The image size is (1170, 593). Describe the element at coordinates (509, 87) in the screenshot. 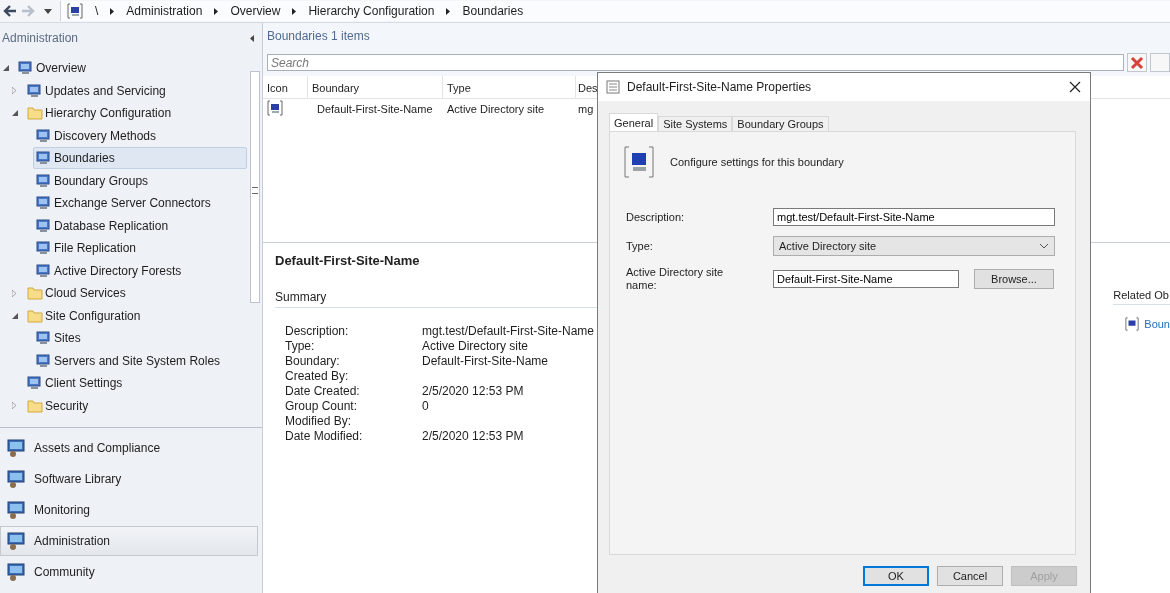

I see `column-header: Type` at that location.